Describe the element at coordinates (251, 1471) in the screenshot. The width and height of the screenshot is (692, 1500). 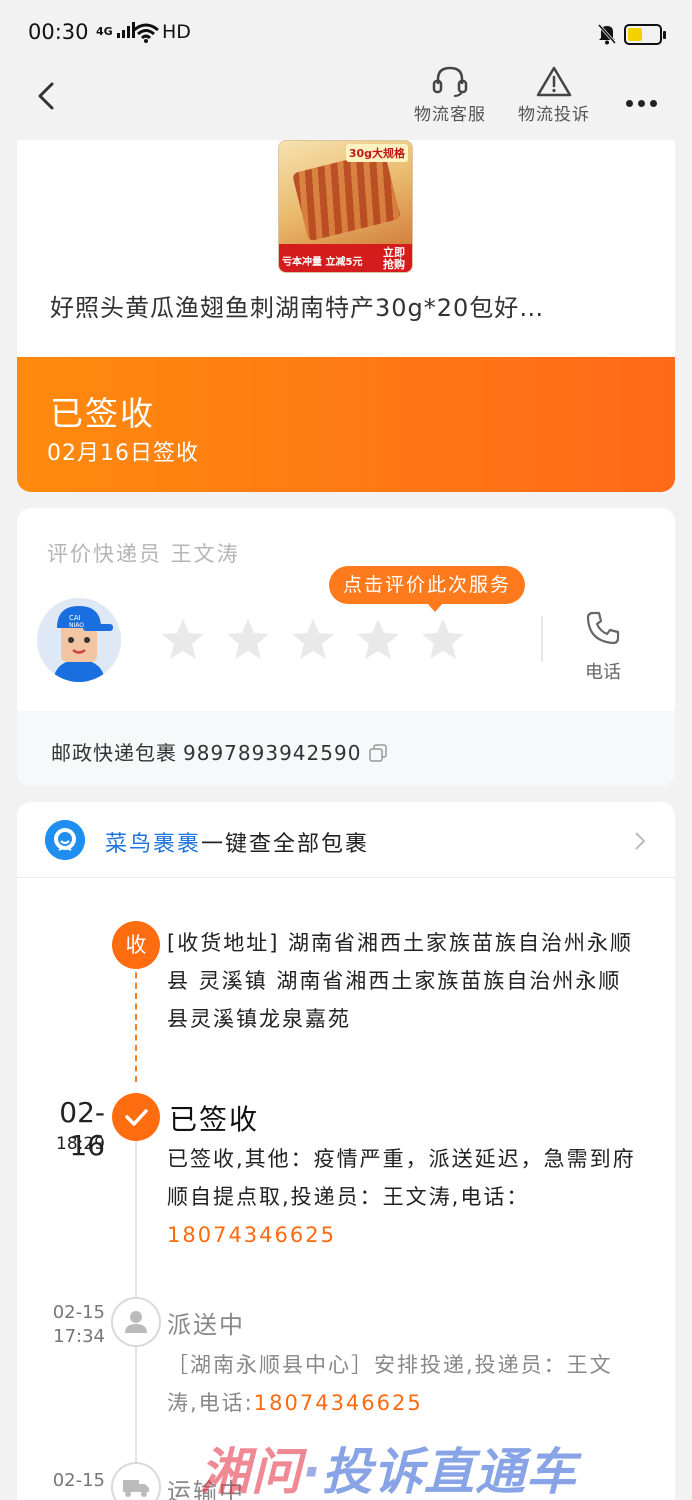
I see `watermark-part1: 湘问` at that location.